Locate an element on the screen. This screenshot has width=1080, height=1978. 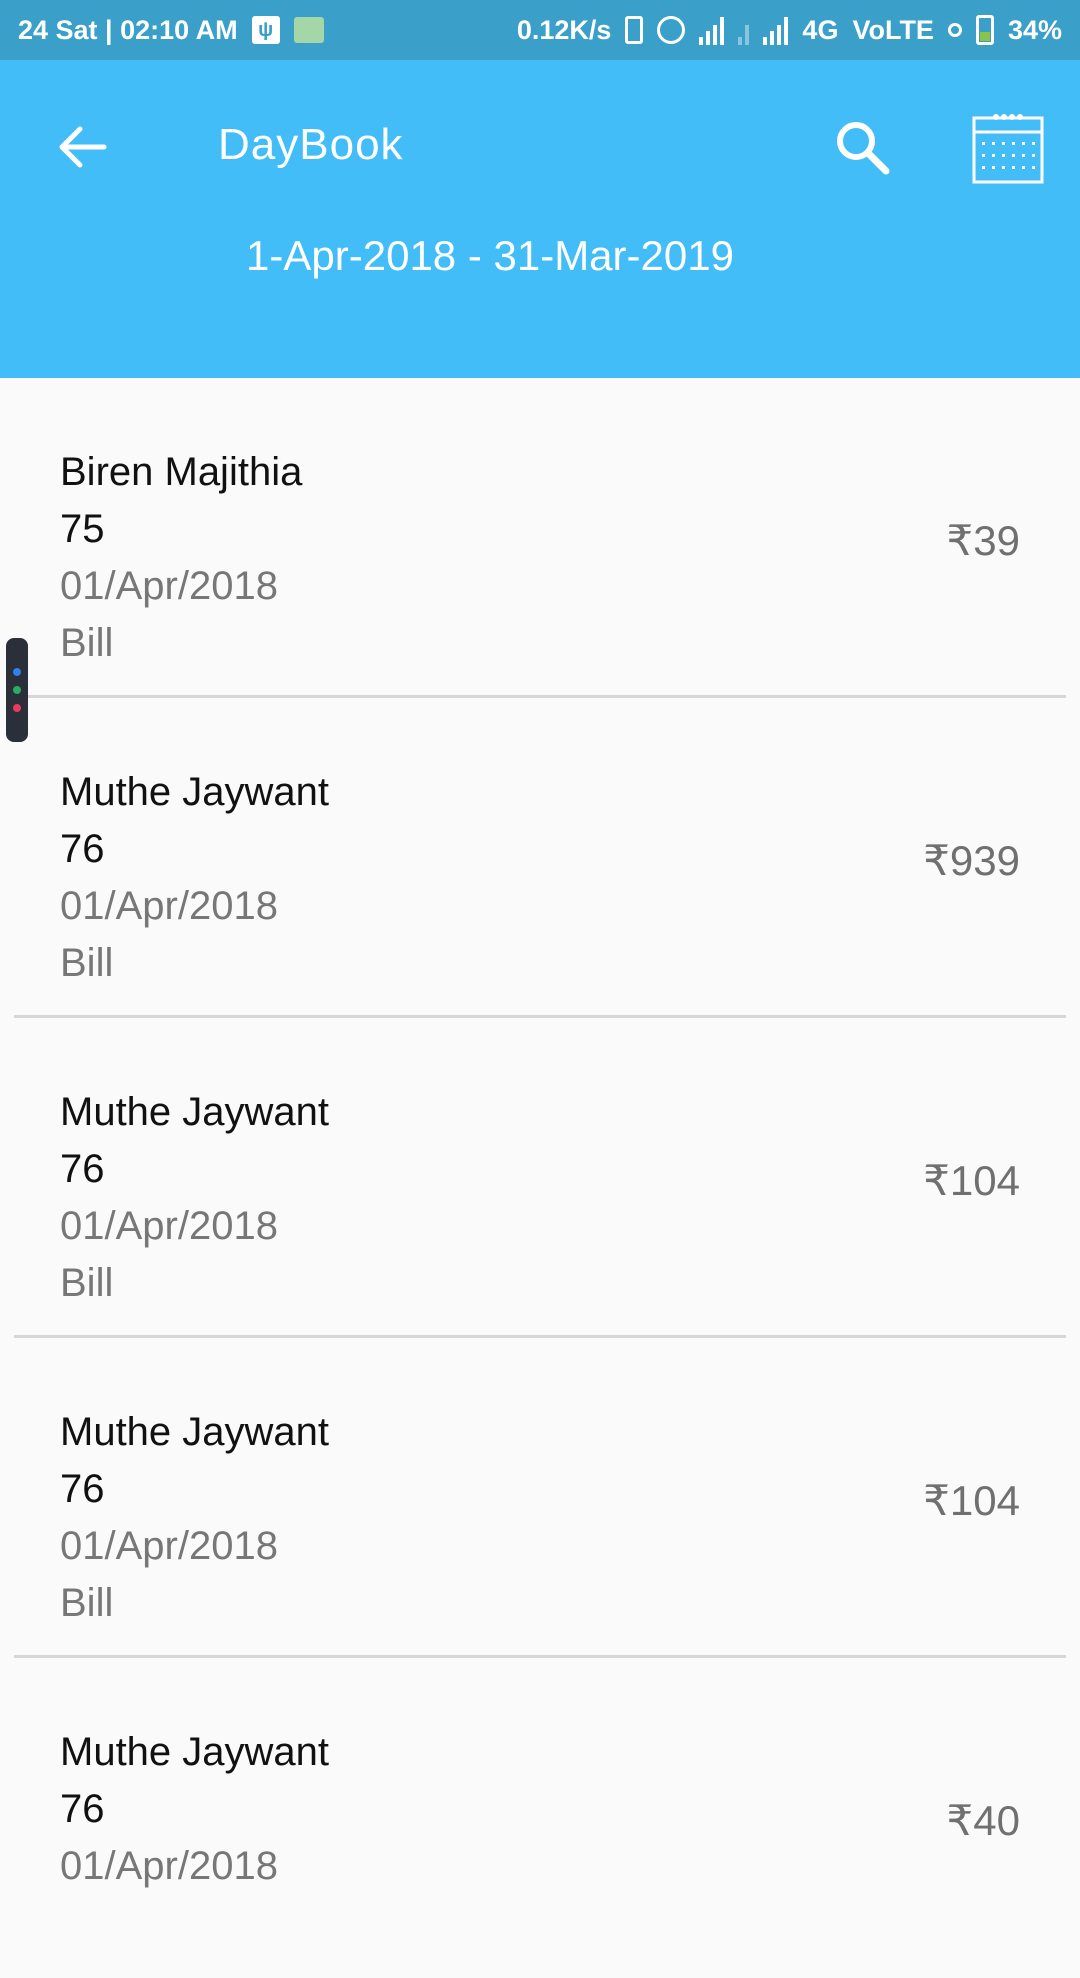
entry-number: 75 is located at coordinates (82, 529).